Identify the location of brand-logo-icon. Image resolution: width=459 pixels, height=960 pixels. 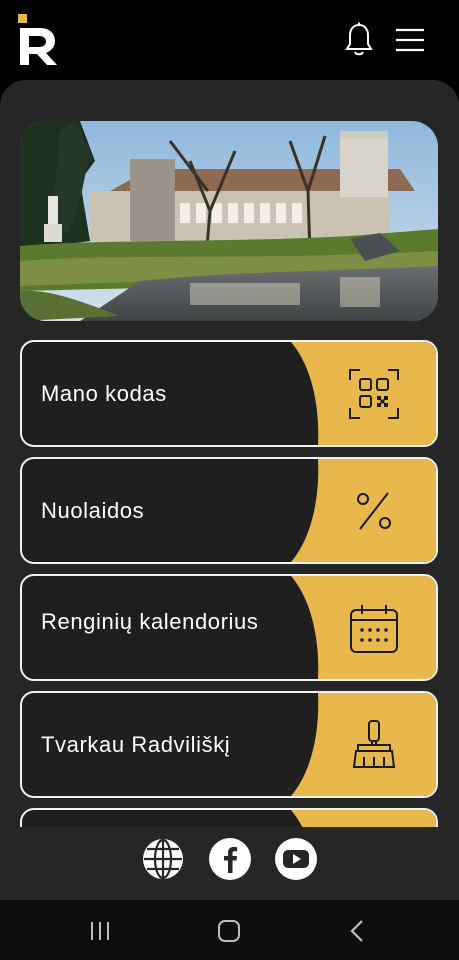
(39, 40).